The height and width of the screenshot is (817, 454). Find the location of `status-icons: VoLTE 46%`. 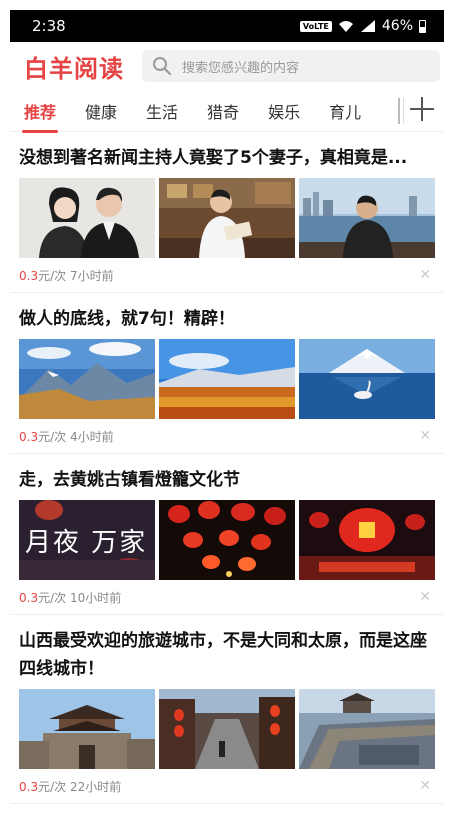

status-icons: VoLTE 46% is located at coordinates (362, 26).